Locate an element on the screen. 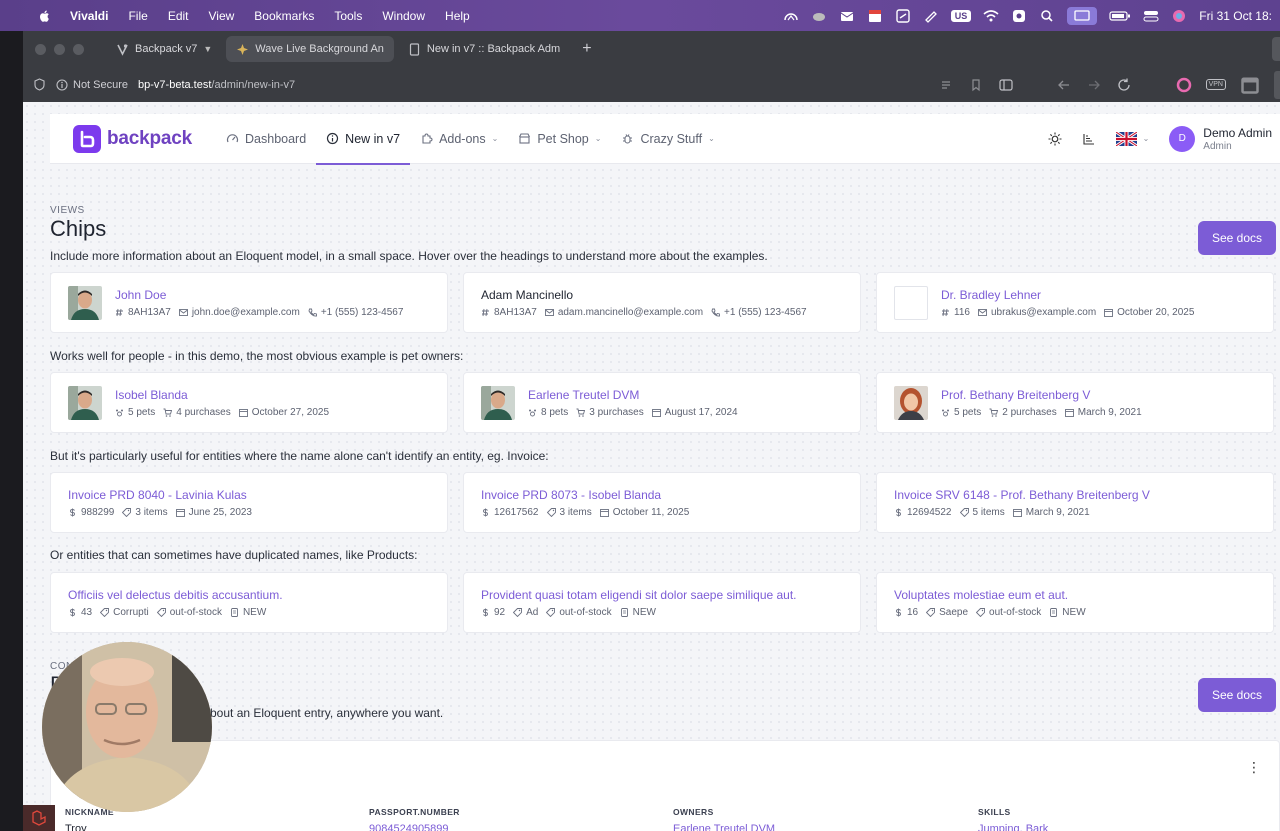  kebab-menu-icon: ⋮ is located at coordinates (1254, 767).